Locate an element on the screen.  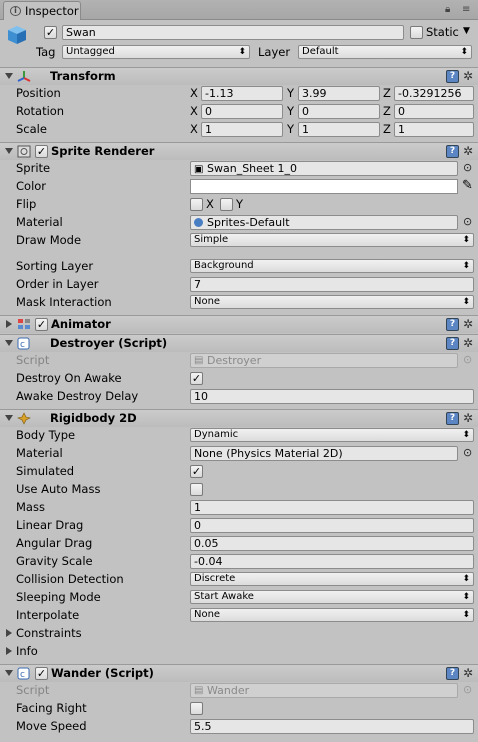
destroy-on-awake-checkbox: ✓ is located at coordinates (196, 378).